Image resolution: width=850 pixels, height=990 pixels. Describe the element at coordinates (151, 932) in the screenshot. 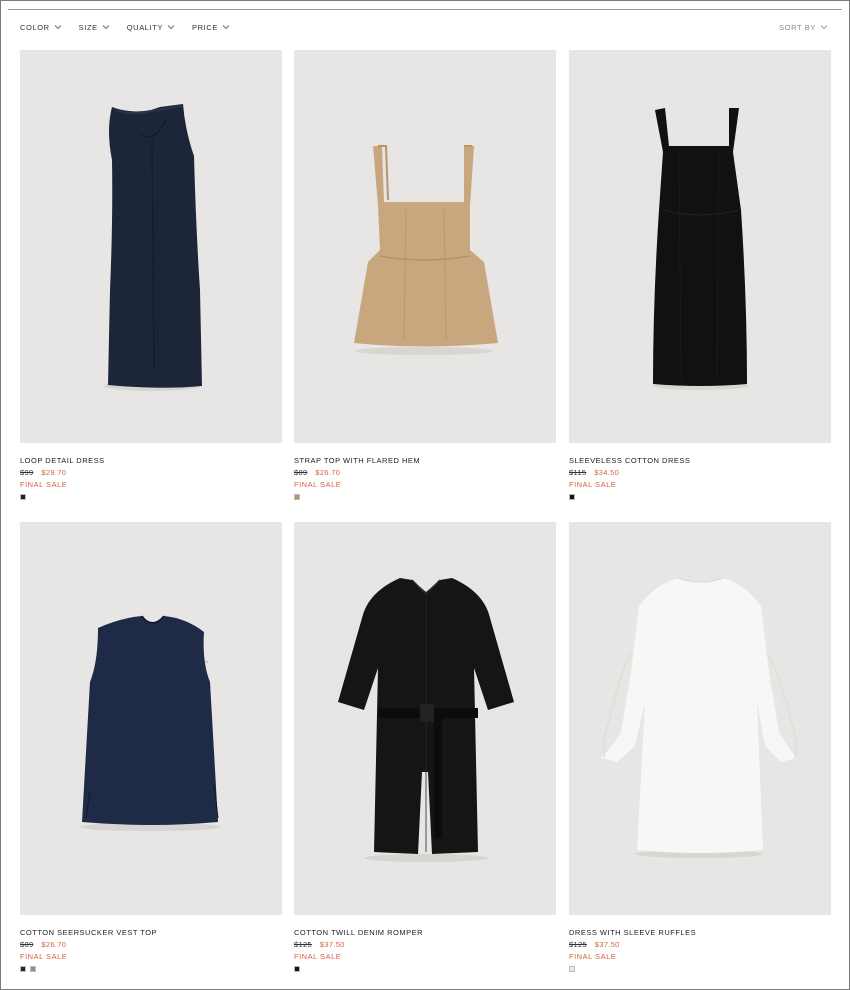

I see `product-name: COTTON SEERSUCKER VEST TOP` at that location.